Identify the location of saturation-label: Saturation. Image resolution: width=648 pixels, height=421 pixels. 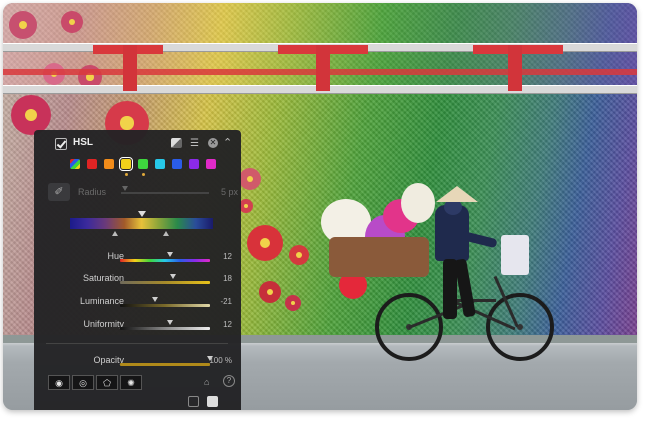
(103, 278).